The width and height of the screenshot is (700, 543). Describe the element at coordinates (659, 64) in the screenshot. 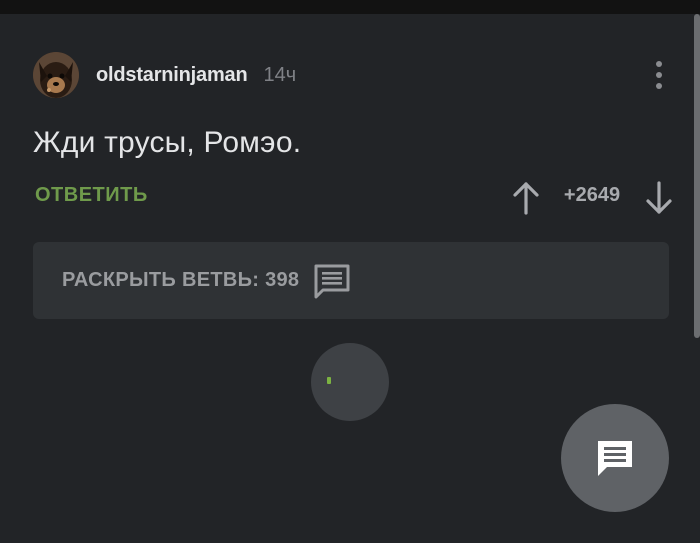

I see `more-vertical-icon` at that location.